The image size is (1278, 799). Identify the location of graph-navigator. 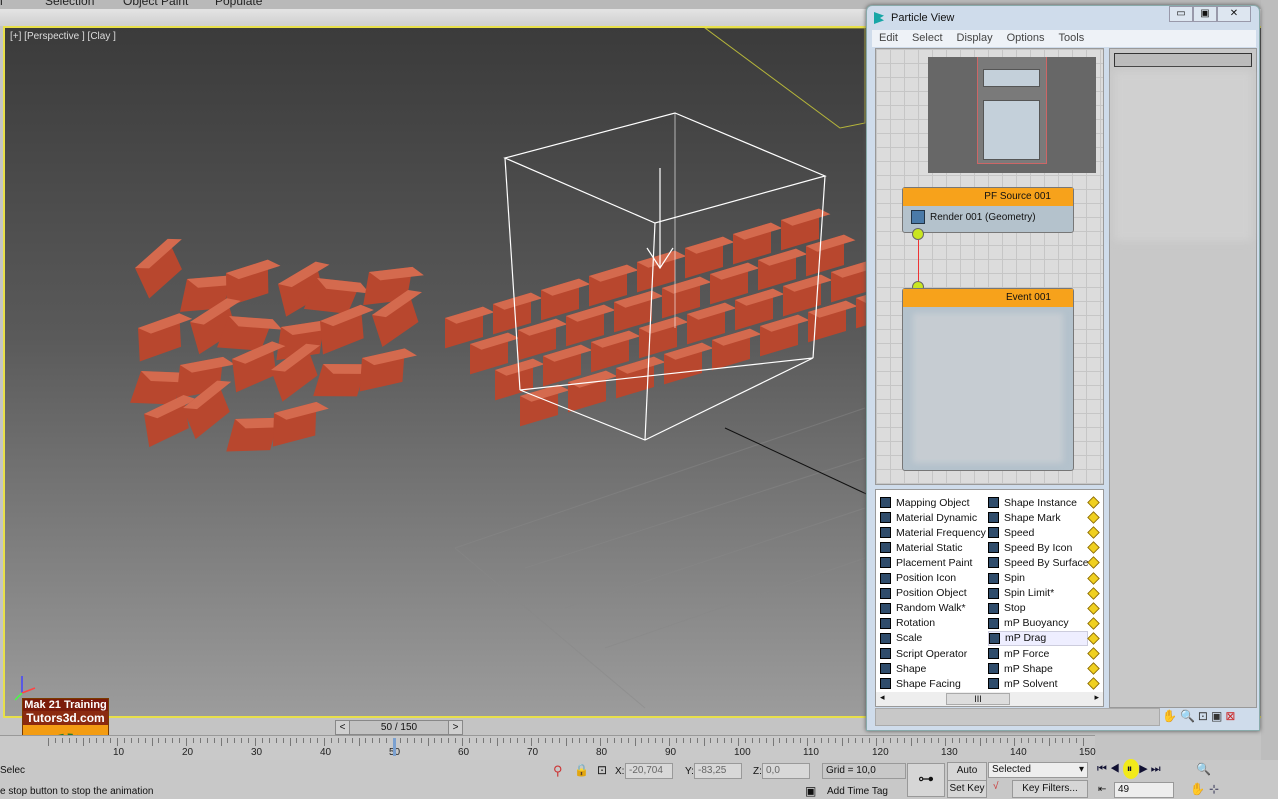
(1012, 115).